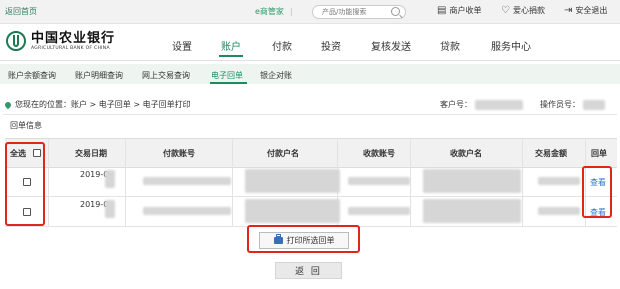 The width and height of the screenshot is (620, 289). I want to click on top-bar: 返回首页 e商管家 | ▤商户收单 ♡爱心捐款 ⇥安全退出, so click(310, 12).